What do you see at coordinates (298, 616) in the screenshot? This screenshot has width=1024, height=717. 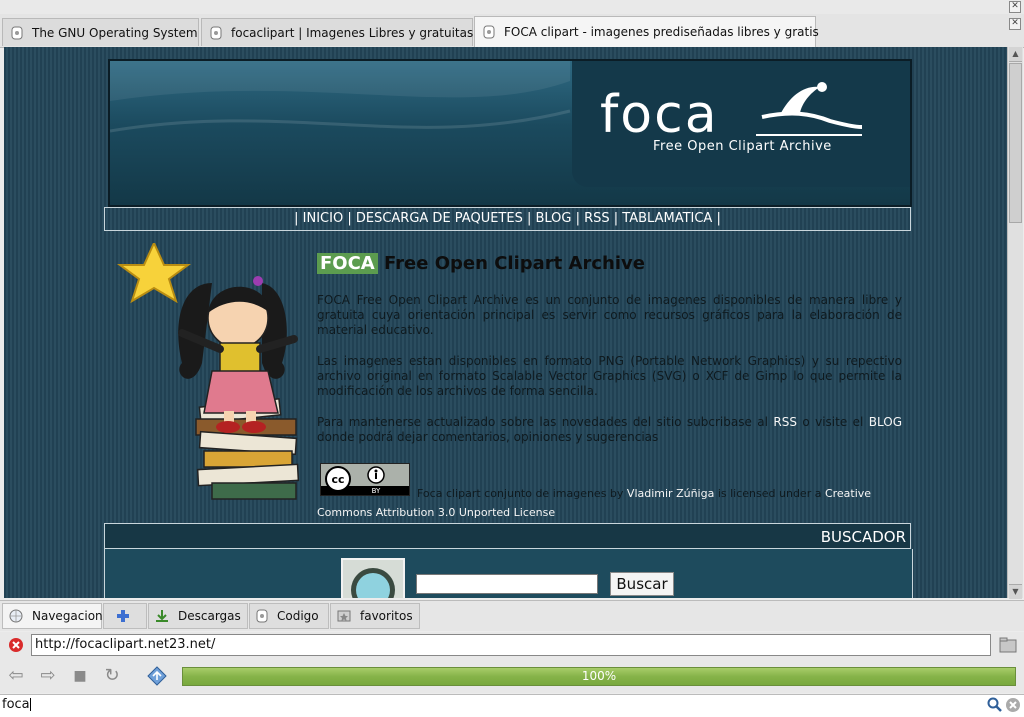 I see `sidebar-tab-label: Codigo` at bounding box center [298, 616].